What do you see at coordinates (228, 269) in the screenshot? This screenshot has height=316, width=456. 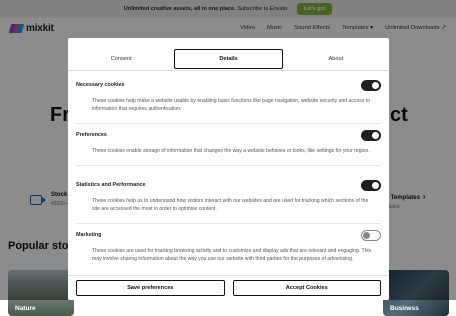 I see `scroll-fade` at bounding box center [228, 269].